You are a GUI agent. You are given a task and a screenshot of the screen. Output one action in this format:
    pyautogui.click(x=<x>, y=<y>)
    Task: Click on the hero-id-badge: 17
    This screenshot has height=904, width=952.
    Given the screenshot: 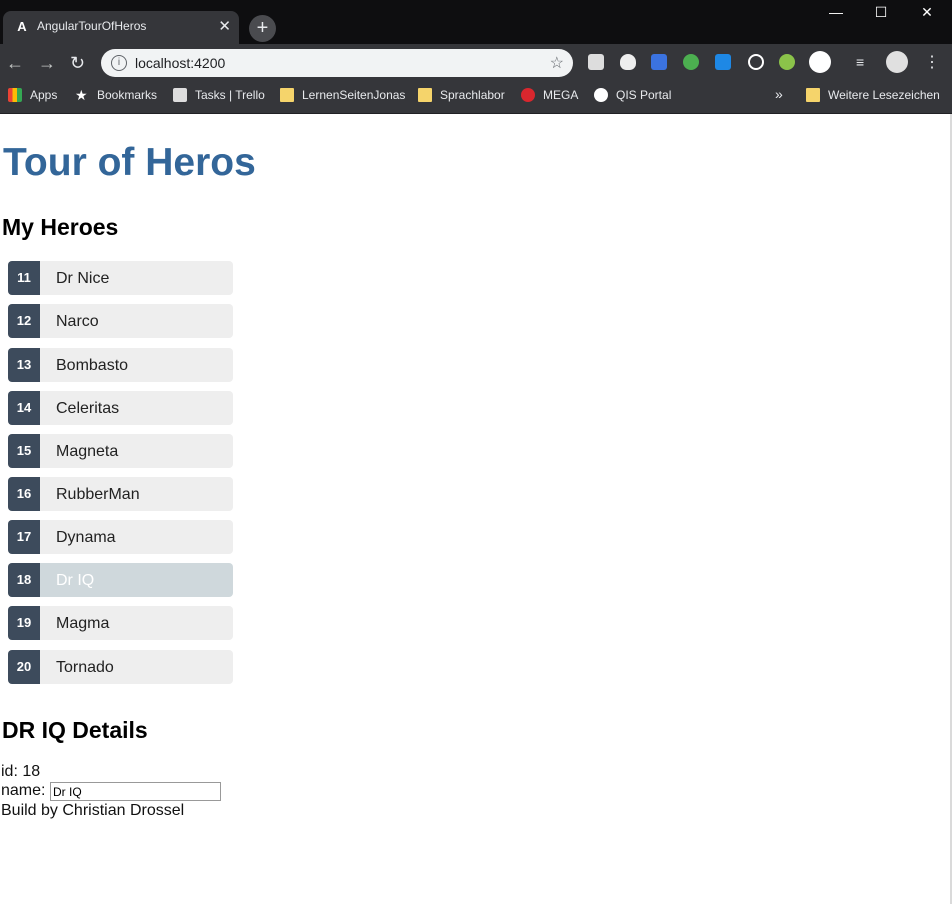 What is the action you would take?
    pyautogui.click(x=24, y=537)
    